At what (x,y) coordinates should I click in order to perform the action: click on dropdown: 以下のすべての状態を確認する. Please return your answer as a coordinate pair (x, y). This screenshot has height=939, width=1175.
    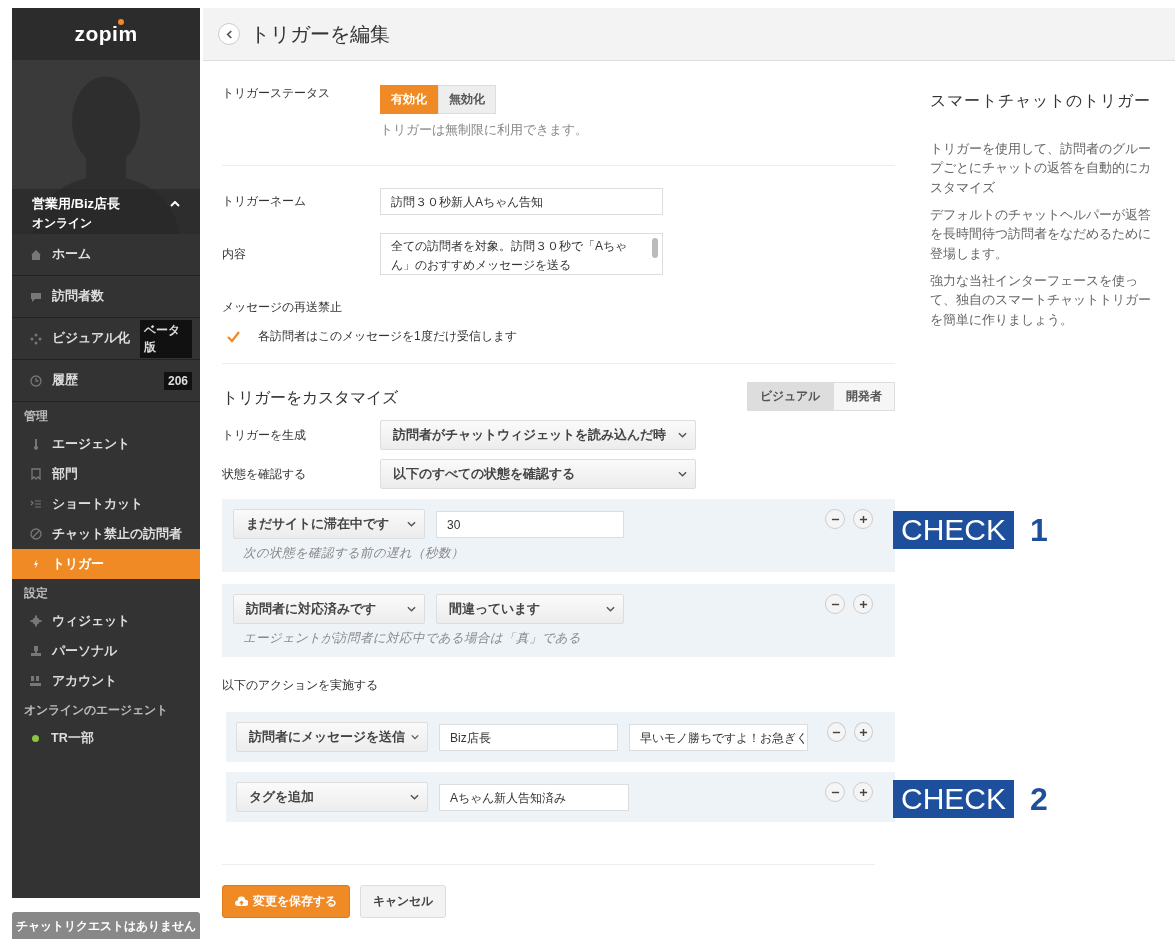
    Looking at the image, I should click on (538, 474).